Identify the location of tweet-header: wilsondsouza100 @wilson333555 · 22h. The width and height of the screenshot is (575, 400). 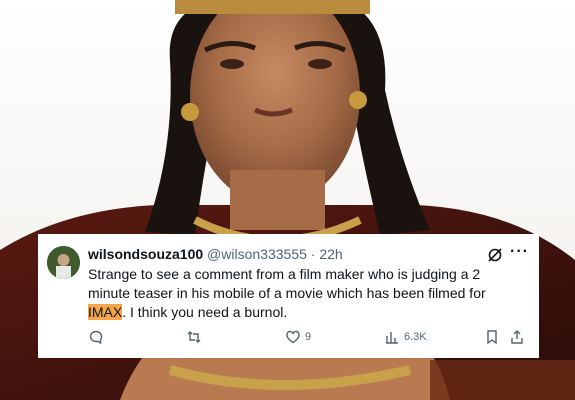
(215, 254).